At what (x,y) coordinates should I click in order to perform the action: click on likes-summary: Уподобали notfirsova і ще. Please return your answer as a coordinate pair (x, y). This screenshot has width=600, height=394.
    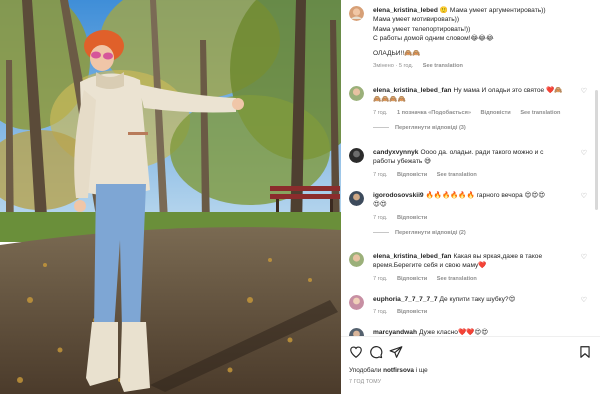
    Looking at the image, I should click on (388, 370).